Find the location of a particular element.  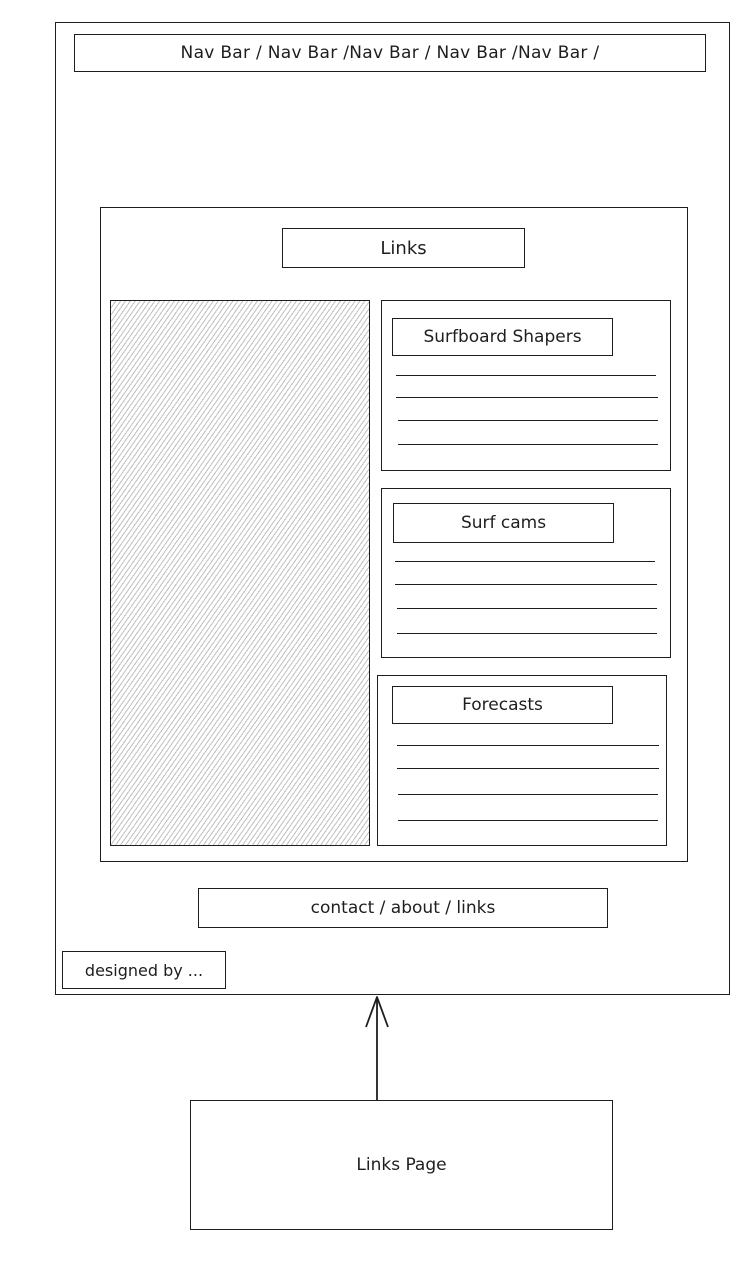

section-title: Surf cams is located at coordinates (503, 523).